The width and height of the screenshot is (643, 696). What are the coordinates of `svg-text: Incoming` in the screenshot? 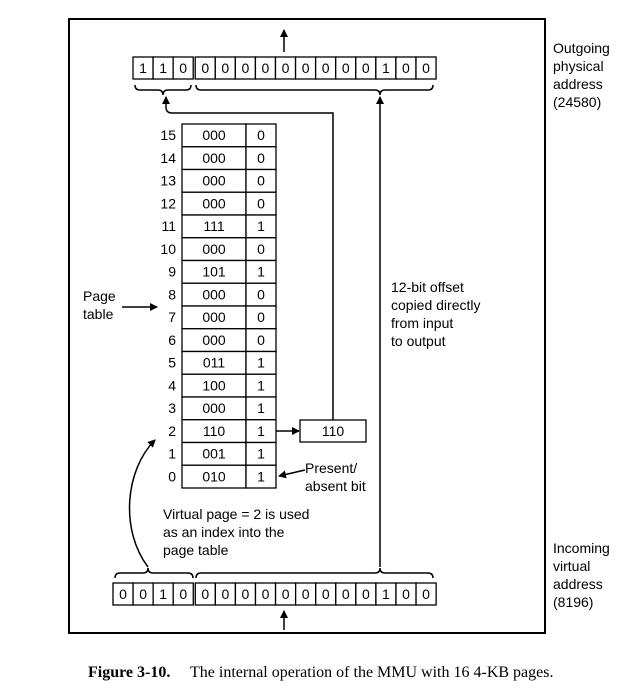 It's located at (581, 548).